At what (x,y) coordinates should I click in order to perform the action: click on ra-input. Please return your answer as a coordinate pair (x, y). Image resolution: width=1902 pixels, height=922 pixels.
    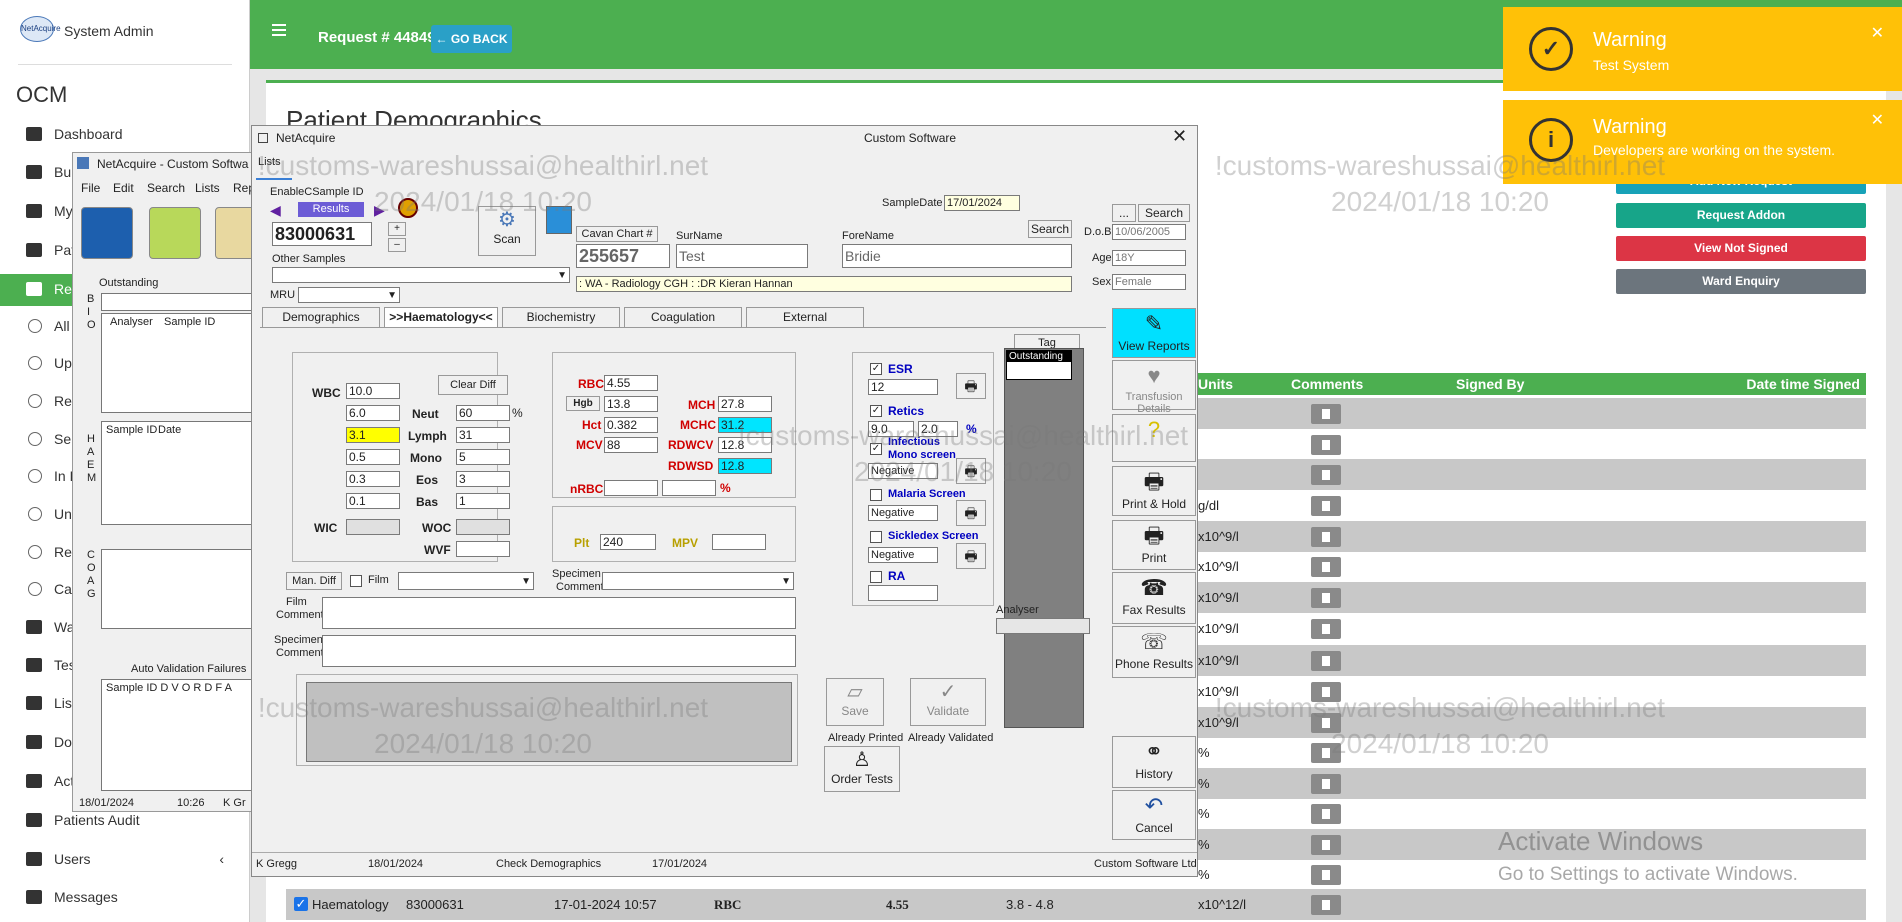
    Looking at the image, I should click on (903, 593).